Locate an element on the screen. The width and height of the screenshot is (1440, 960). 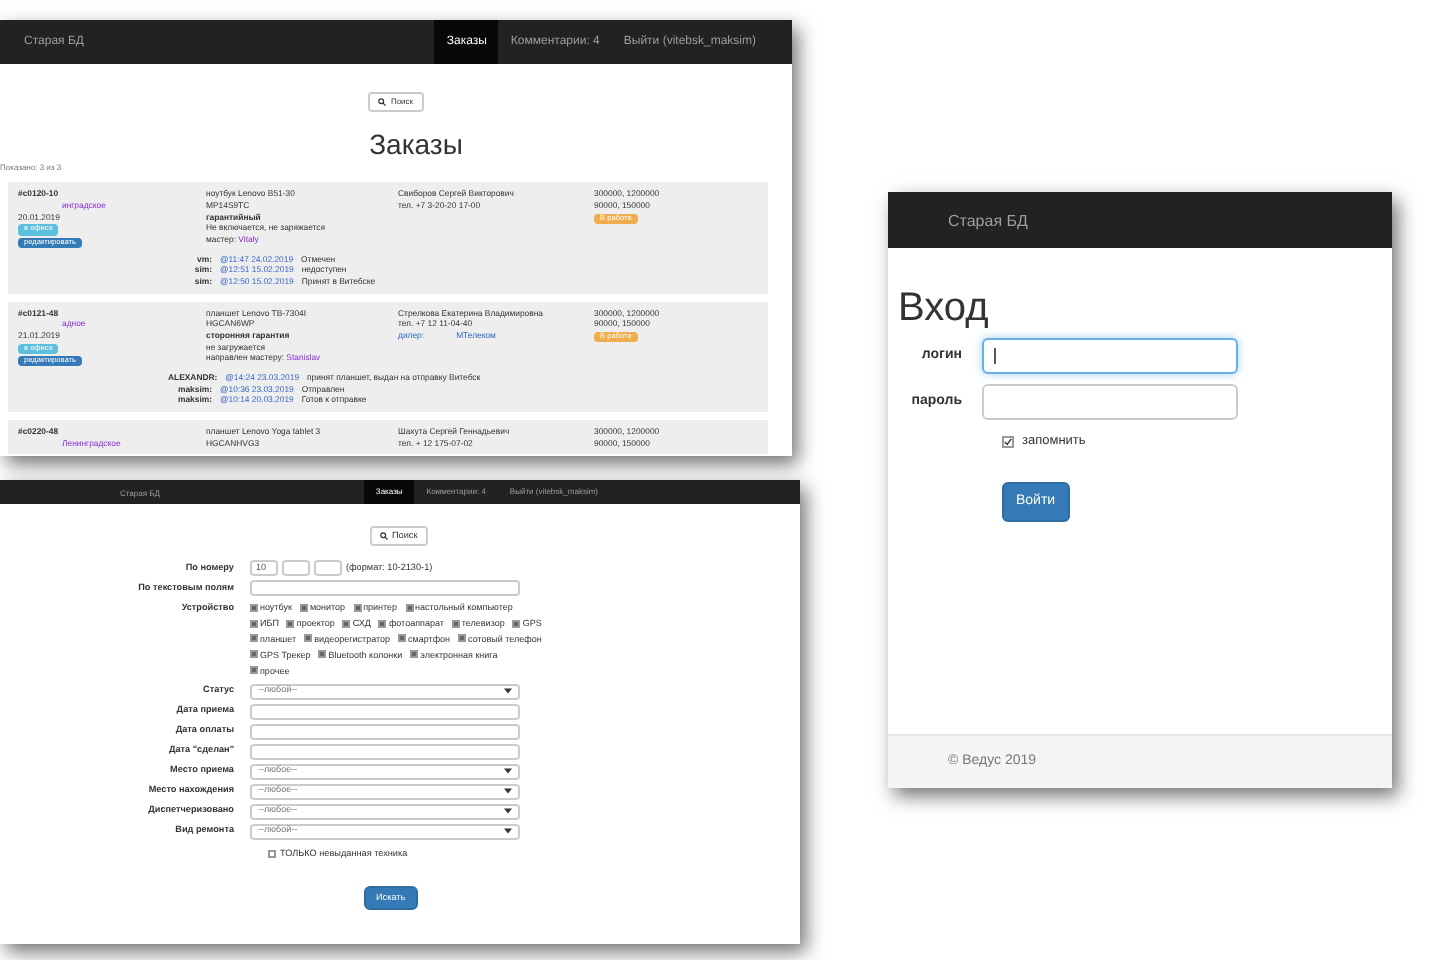
remember-checkbox is located at coordinates (1008, 441).